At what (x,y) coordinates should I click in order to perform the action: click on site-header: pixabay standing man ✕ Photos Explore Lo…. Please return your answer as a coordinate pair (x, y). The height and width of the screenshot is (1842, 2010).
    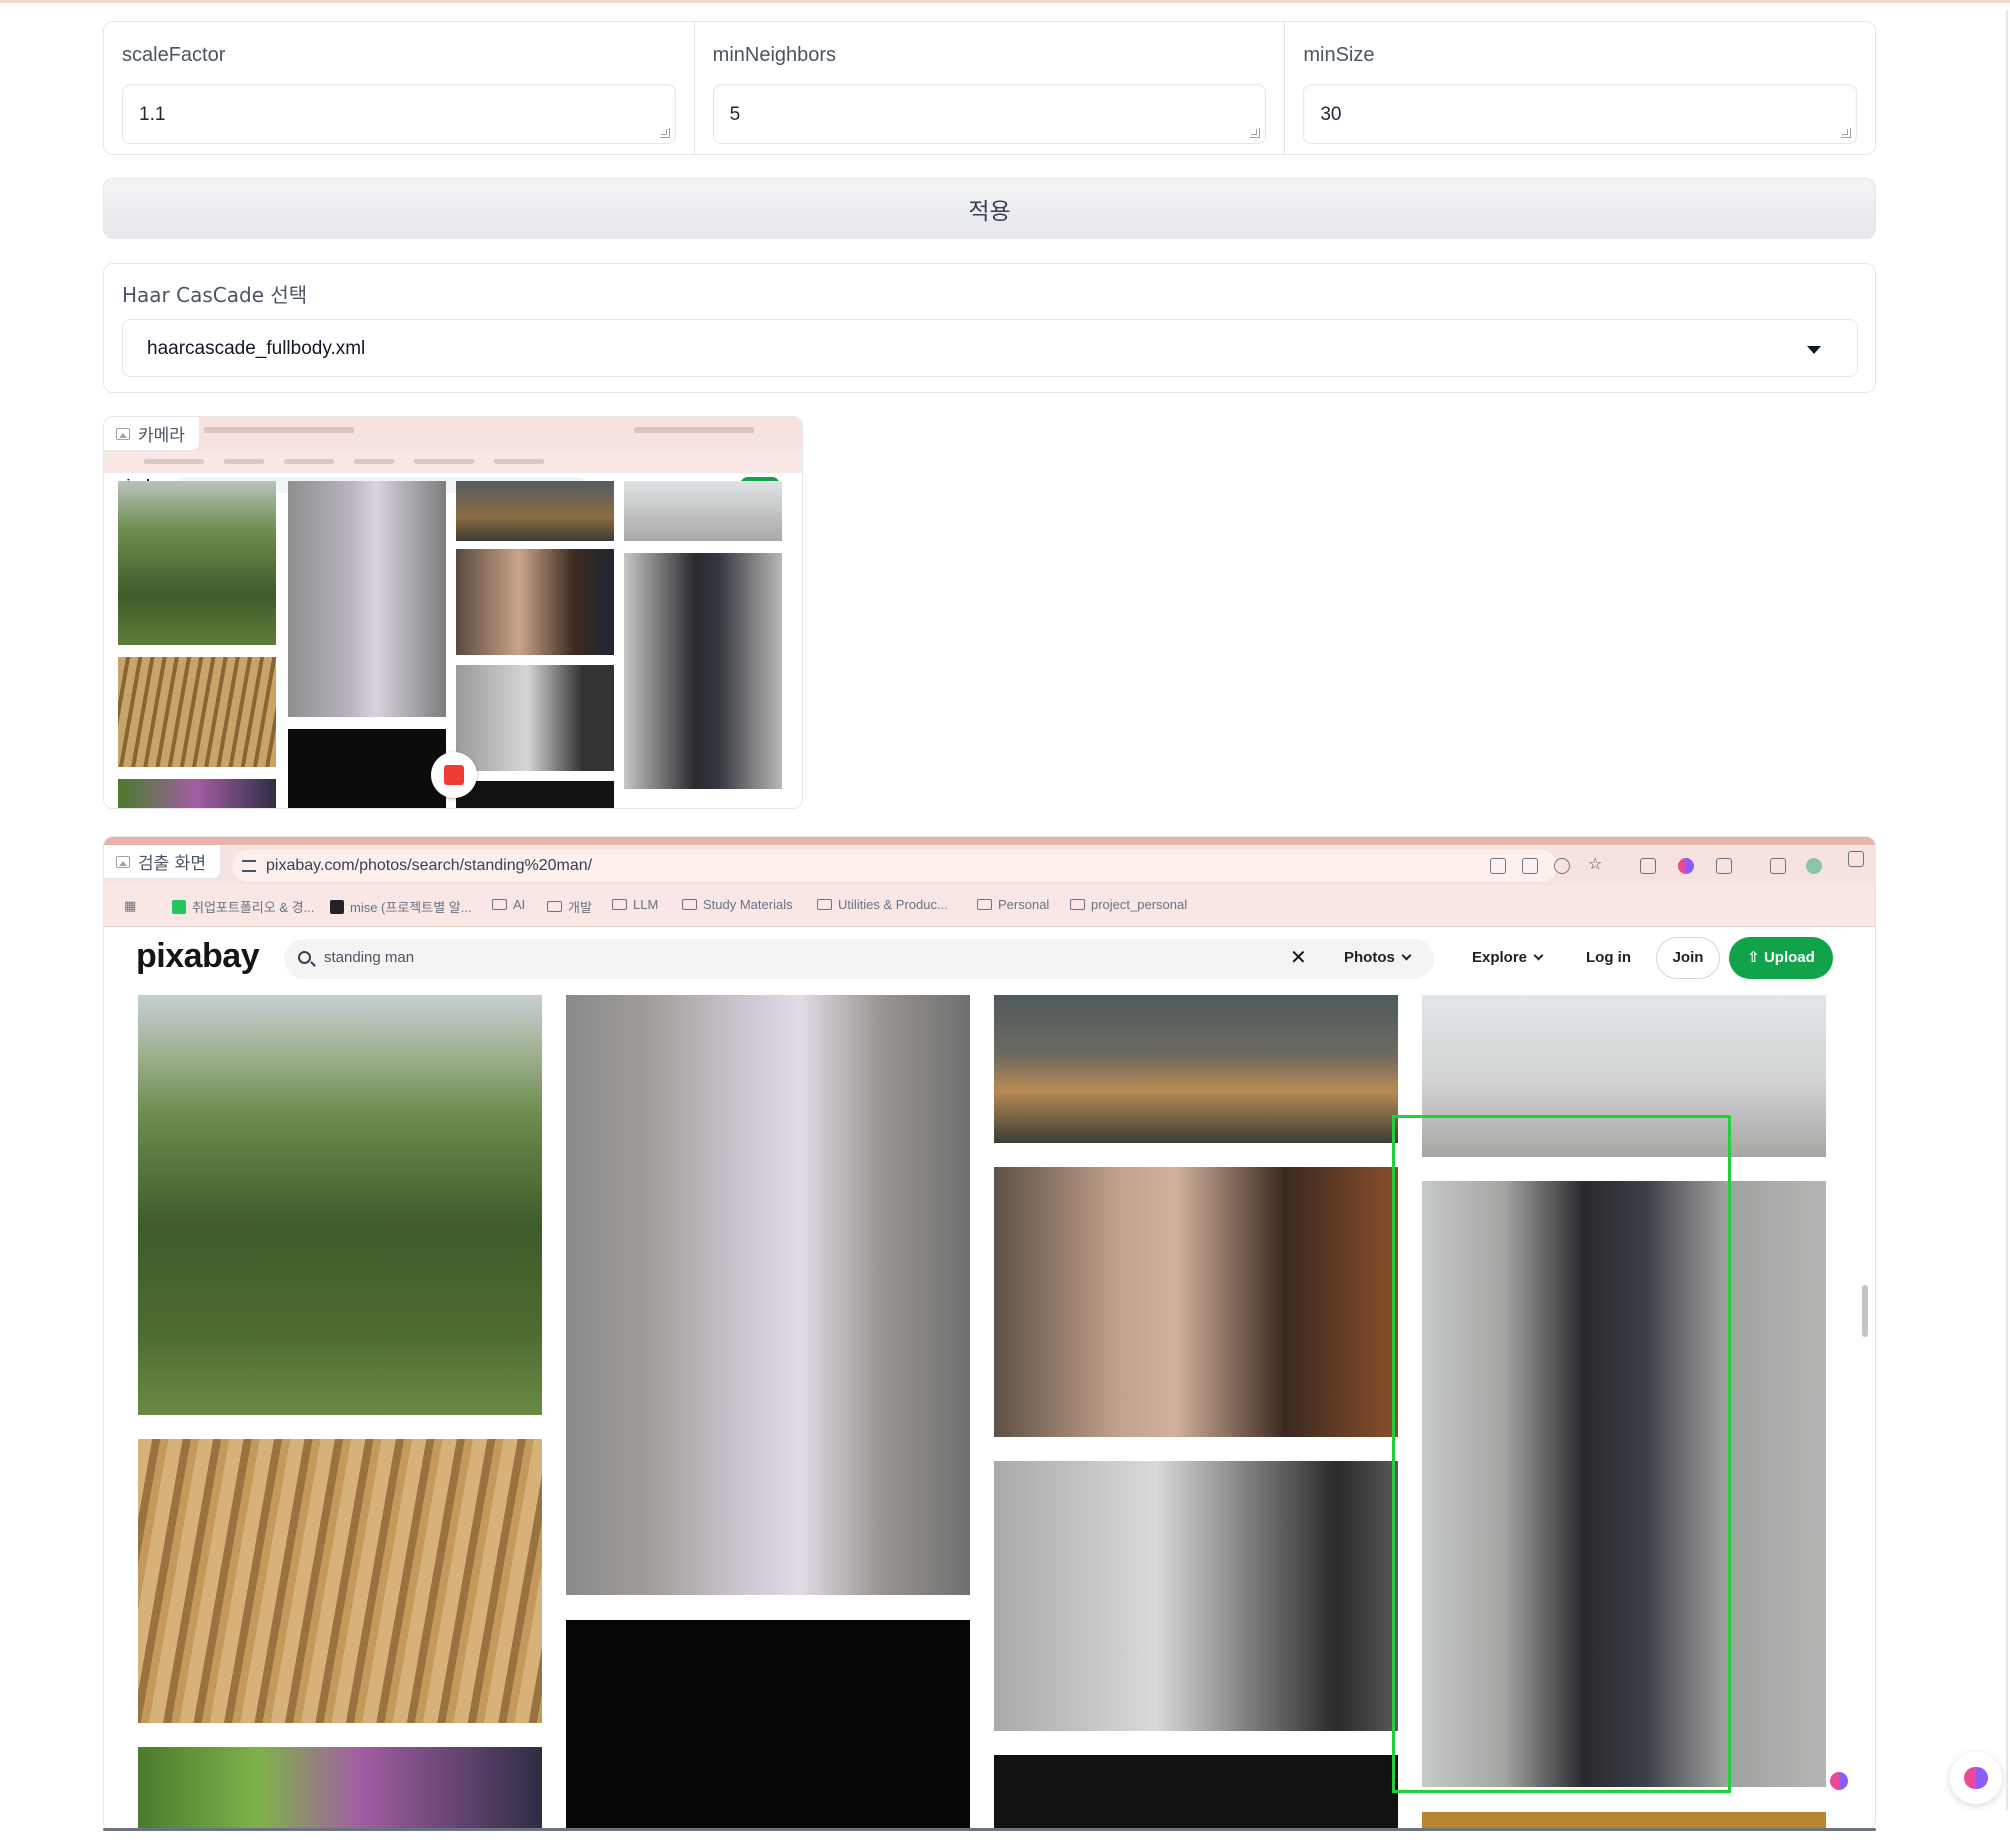
    Looking at the image, I should click on (989, 957).